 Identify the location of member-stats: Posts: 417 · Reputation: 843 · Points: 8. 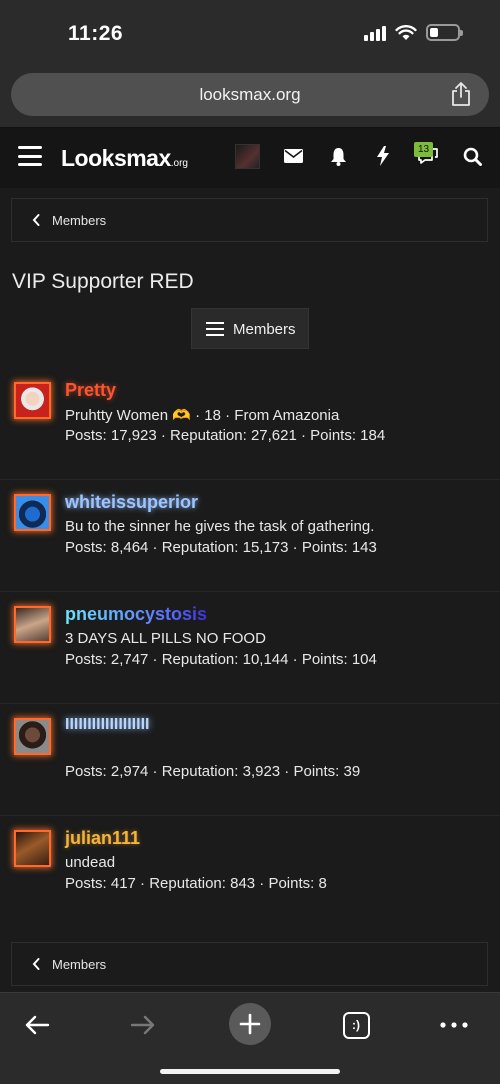
(196, 883).